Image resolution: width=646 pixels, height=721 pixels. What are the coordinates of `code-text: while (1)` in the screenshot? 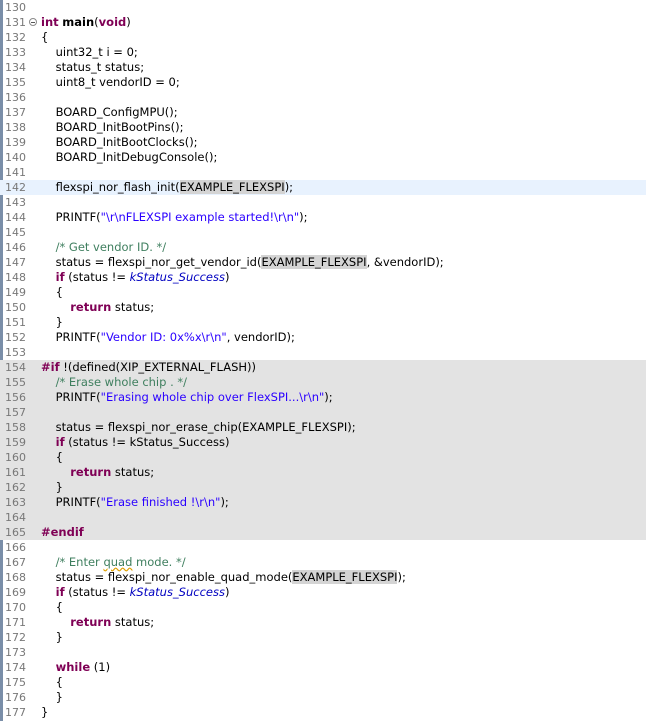 It's located at (75, 667).